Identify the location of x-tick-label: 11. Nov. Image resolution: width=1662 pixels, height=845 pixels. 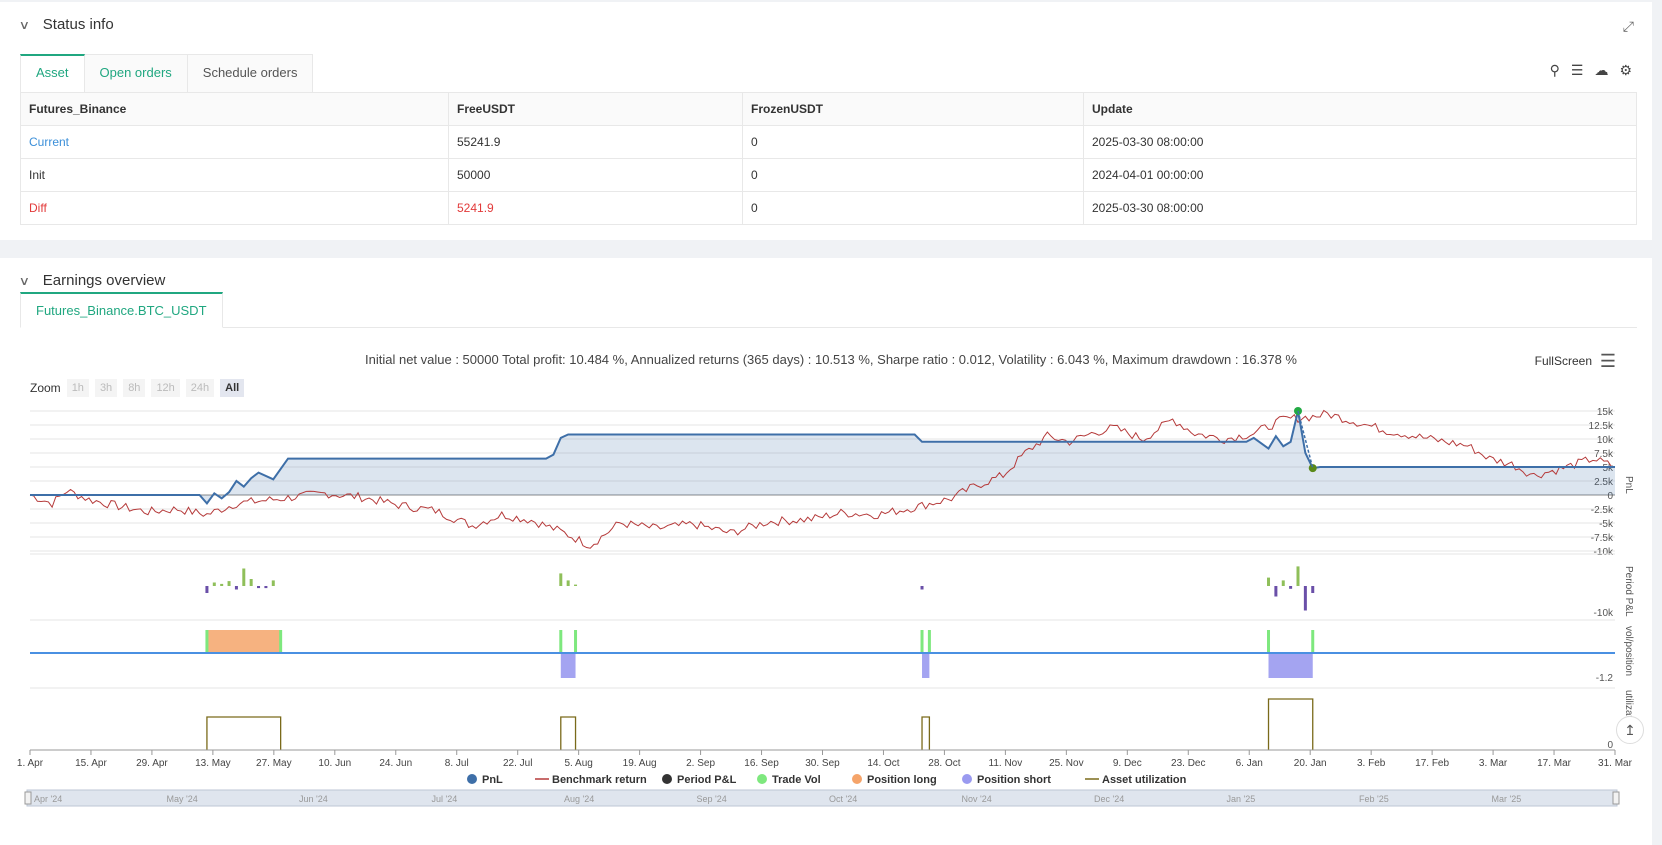
(1006, 763).